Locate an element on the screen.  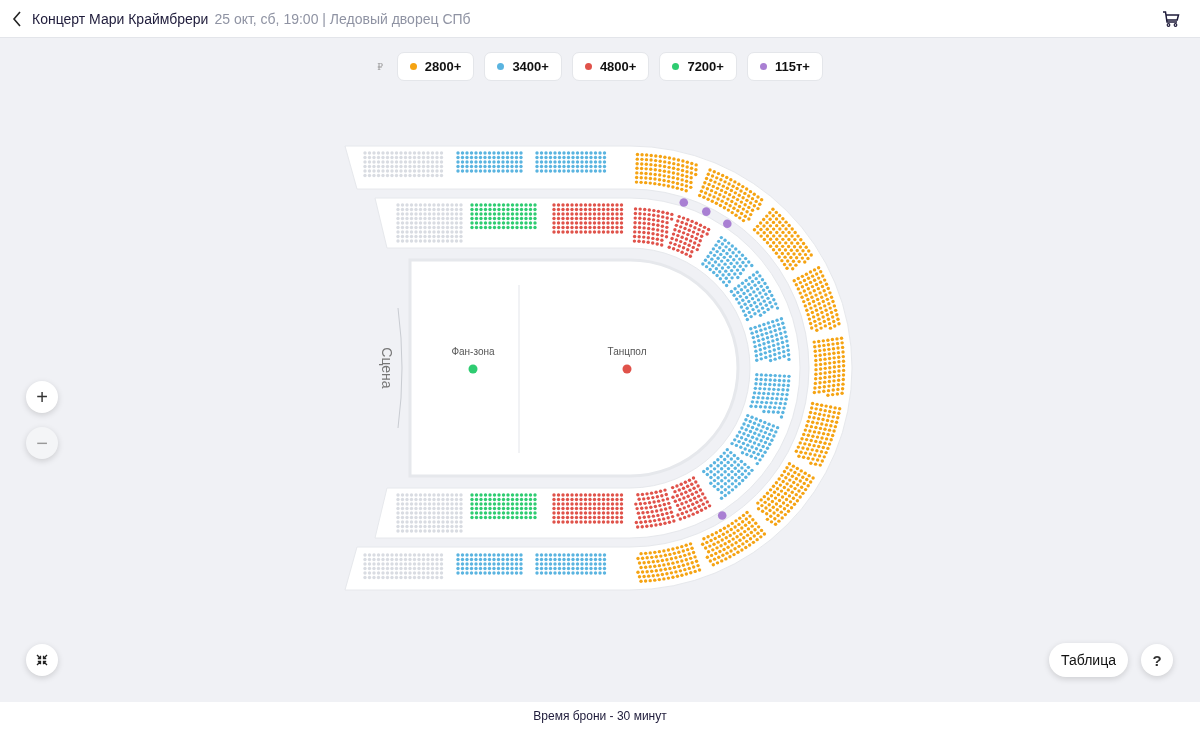
currency-label: ₽ is located at coordinates (380, 66).